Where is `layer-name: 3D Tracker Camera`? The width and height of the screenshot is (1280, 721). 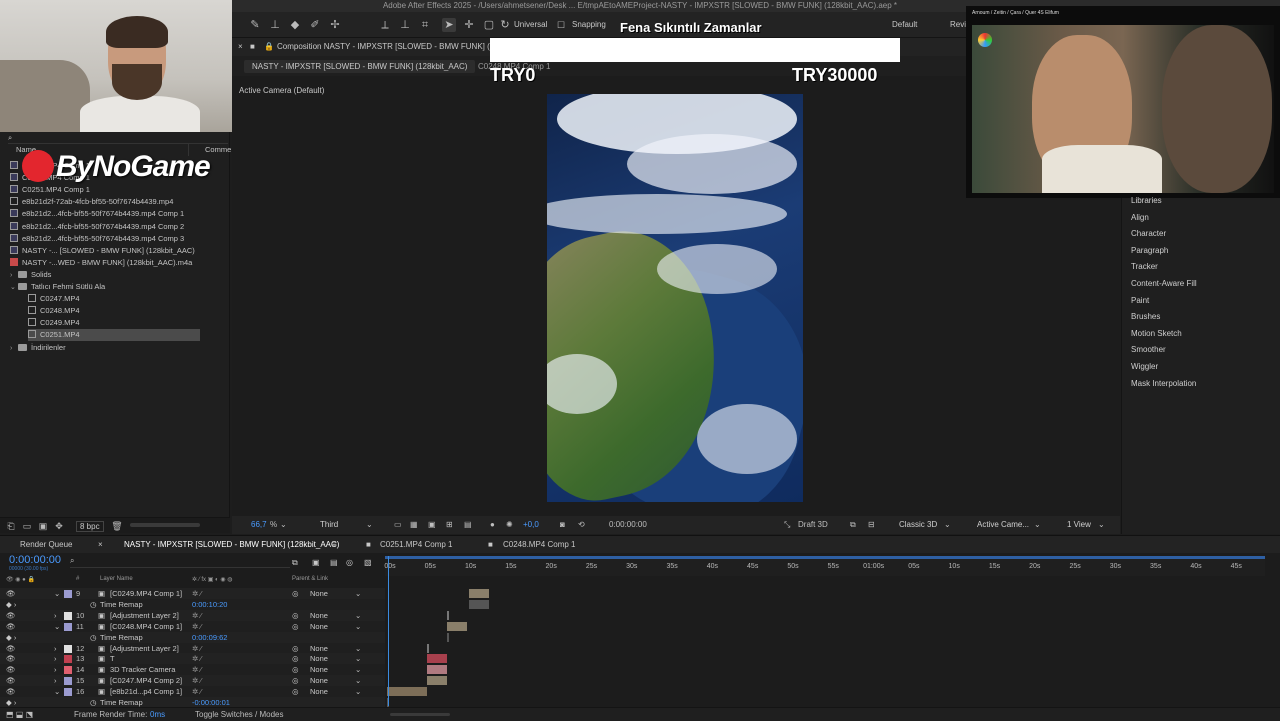 layer-name: 3D Tracker Camera is located at coordinates (142, 669).